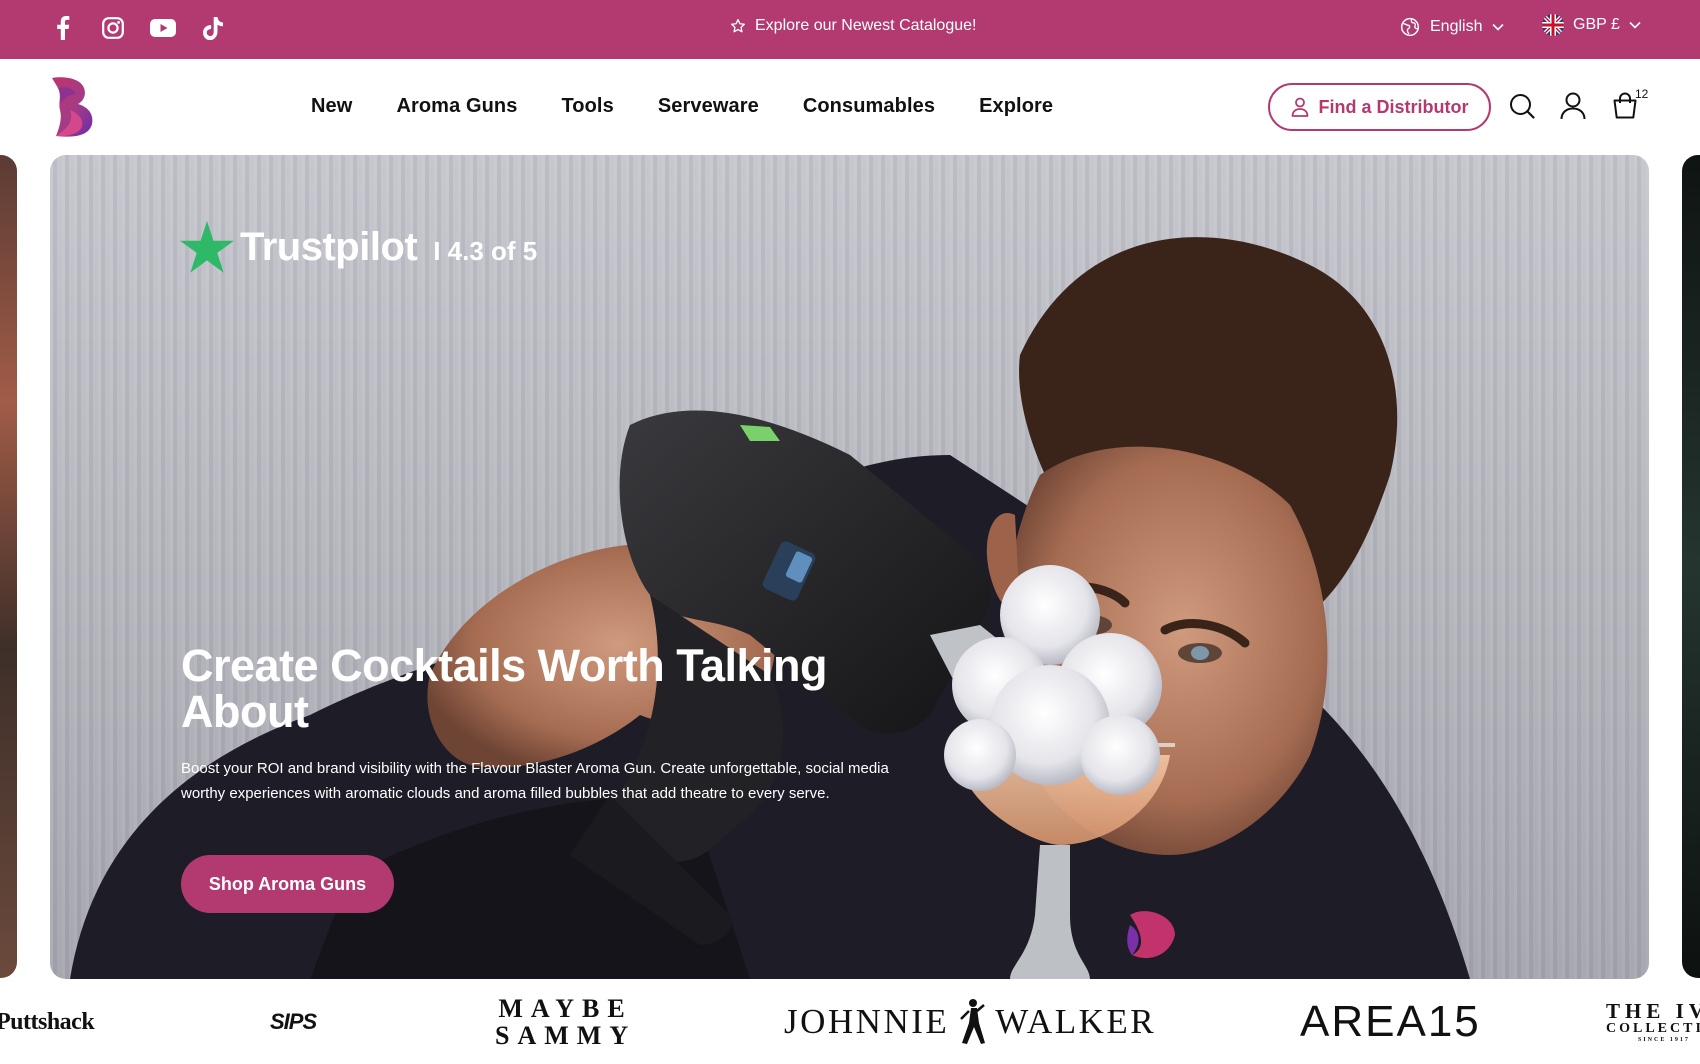  I want to click on find-distributor-label: Find a Distributor, so click(1393, 106).